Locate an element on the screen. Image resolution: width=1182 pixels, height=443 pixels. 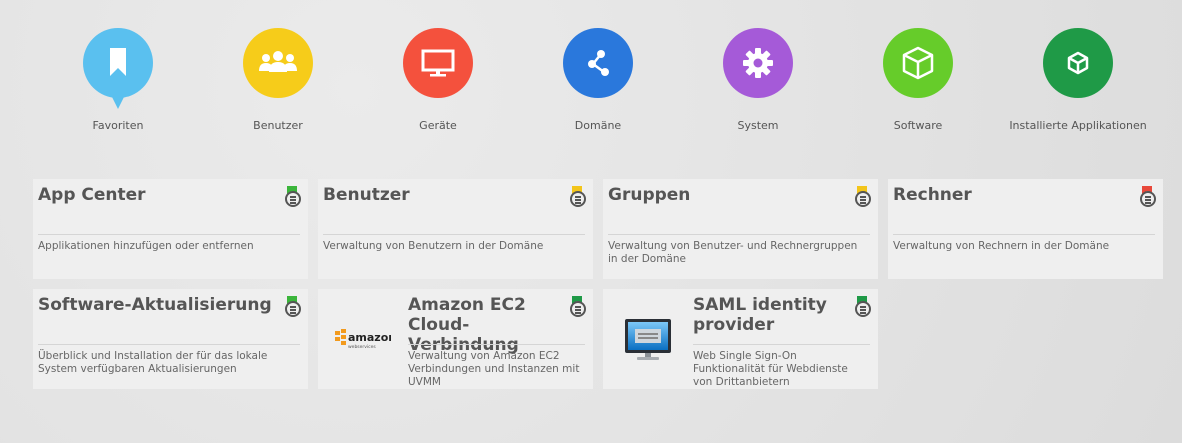
category-benutzer: Benutzer is located at coordinates (278, 80).